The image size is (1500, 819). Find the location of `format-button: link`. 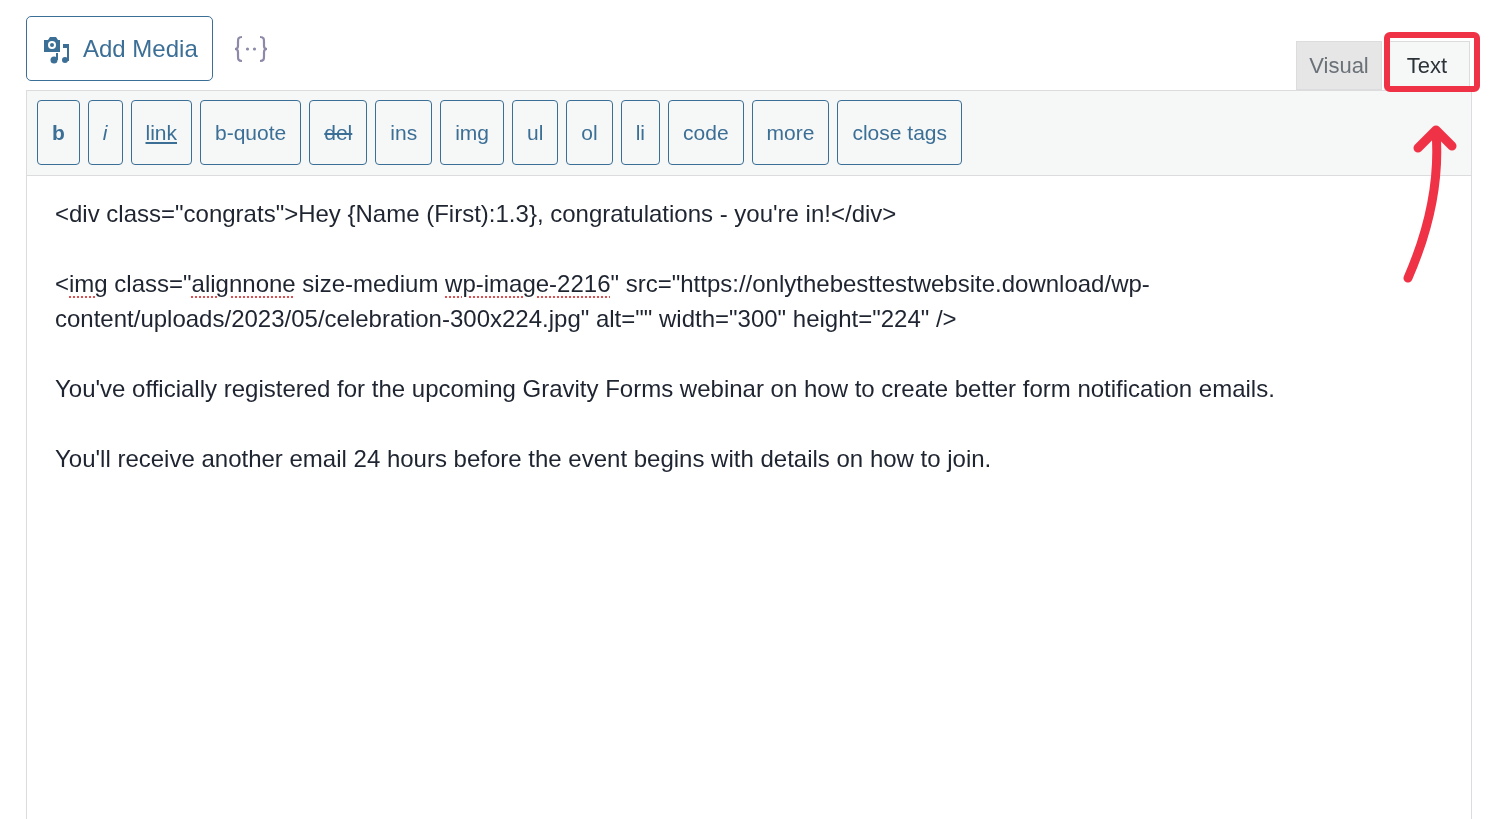

format-button: link is located at coordinates (161, 132).